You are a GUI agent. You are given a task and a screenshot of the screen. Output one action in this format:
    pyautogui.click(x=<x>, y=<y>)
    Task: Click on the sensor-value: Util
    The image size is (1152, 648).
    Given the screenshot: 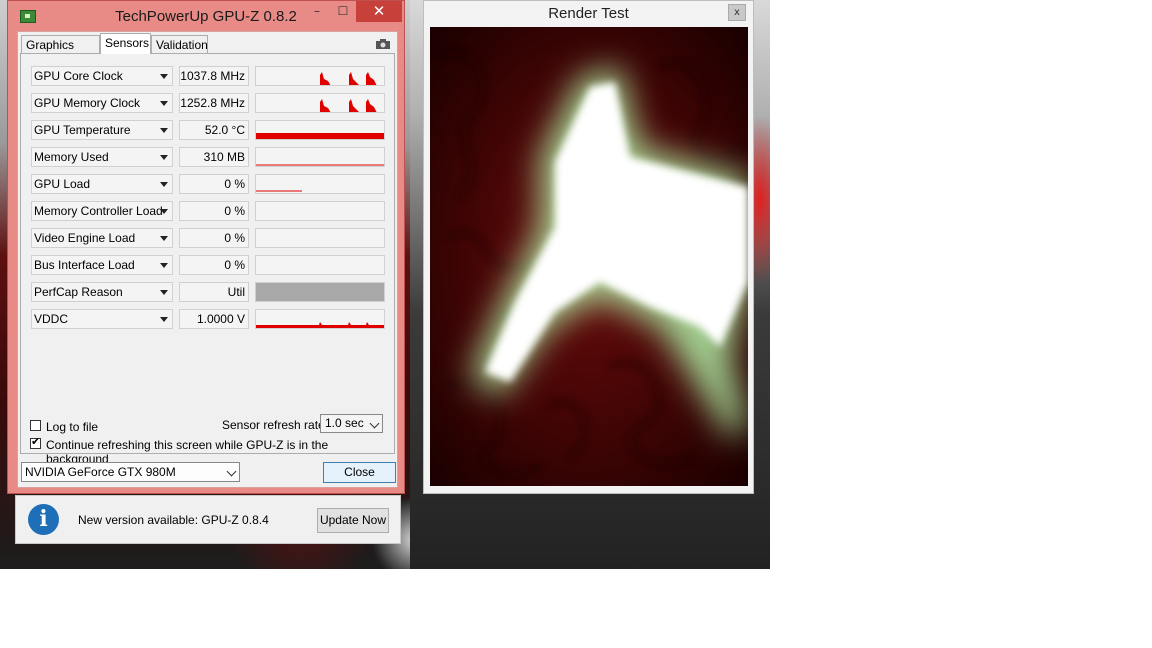 What is the action you would take?
    pyautogui.click(x=214, y=292)
    